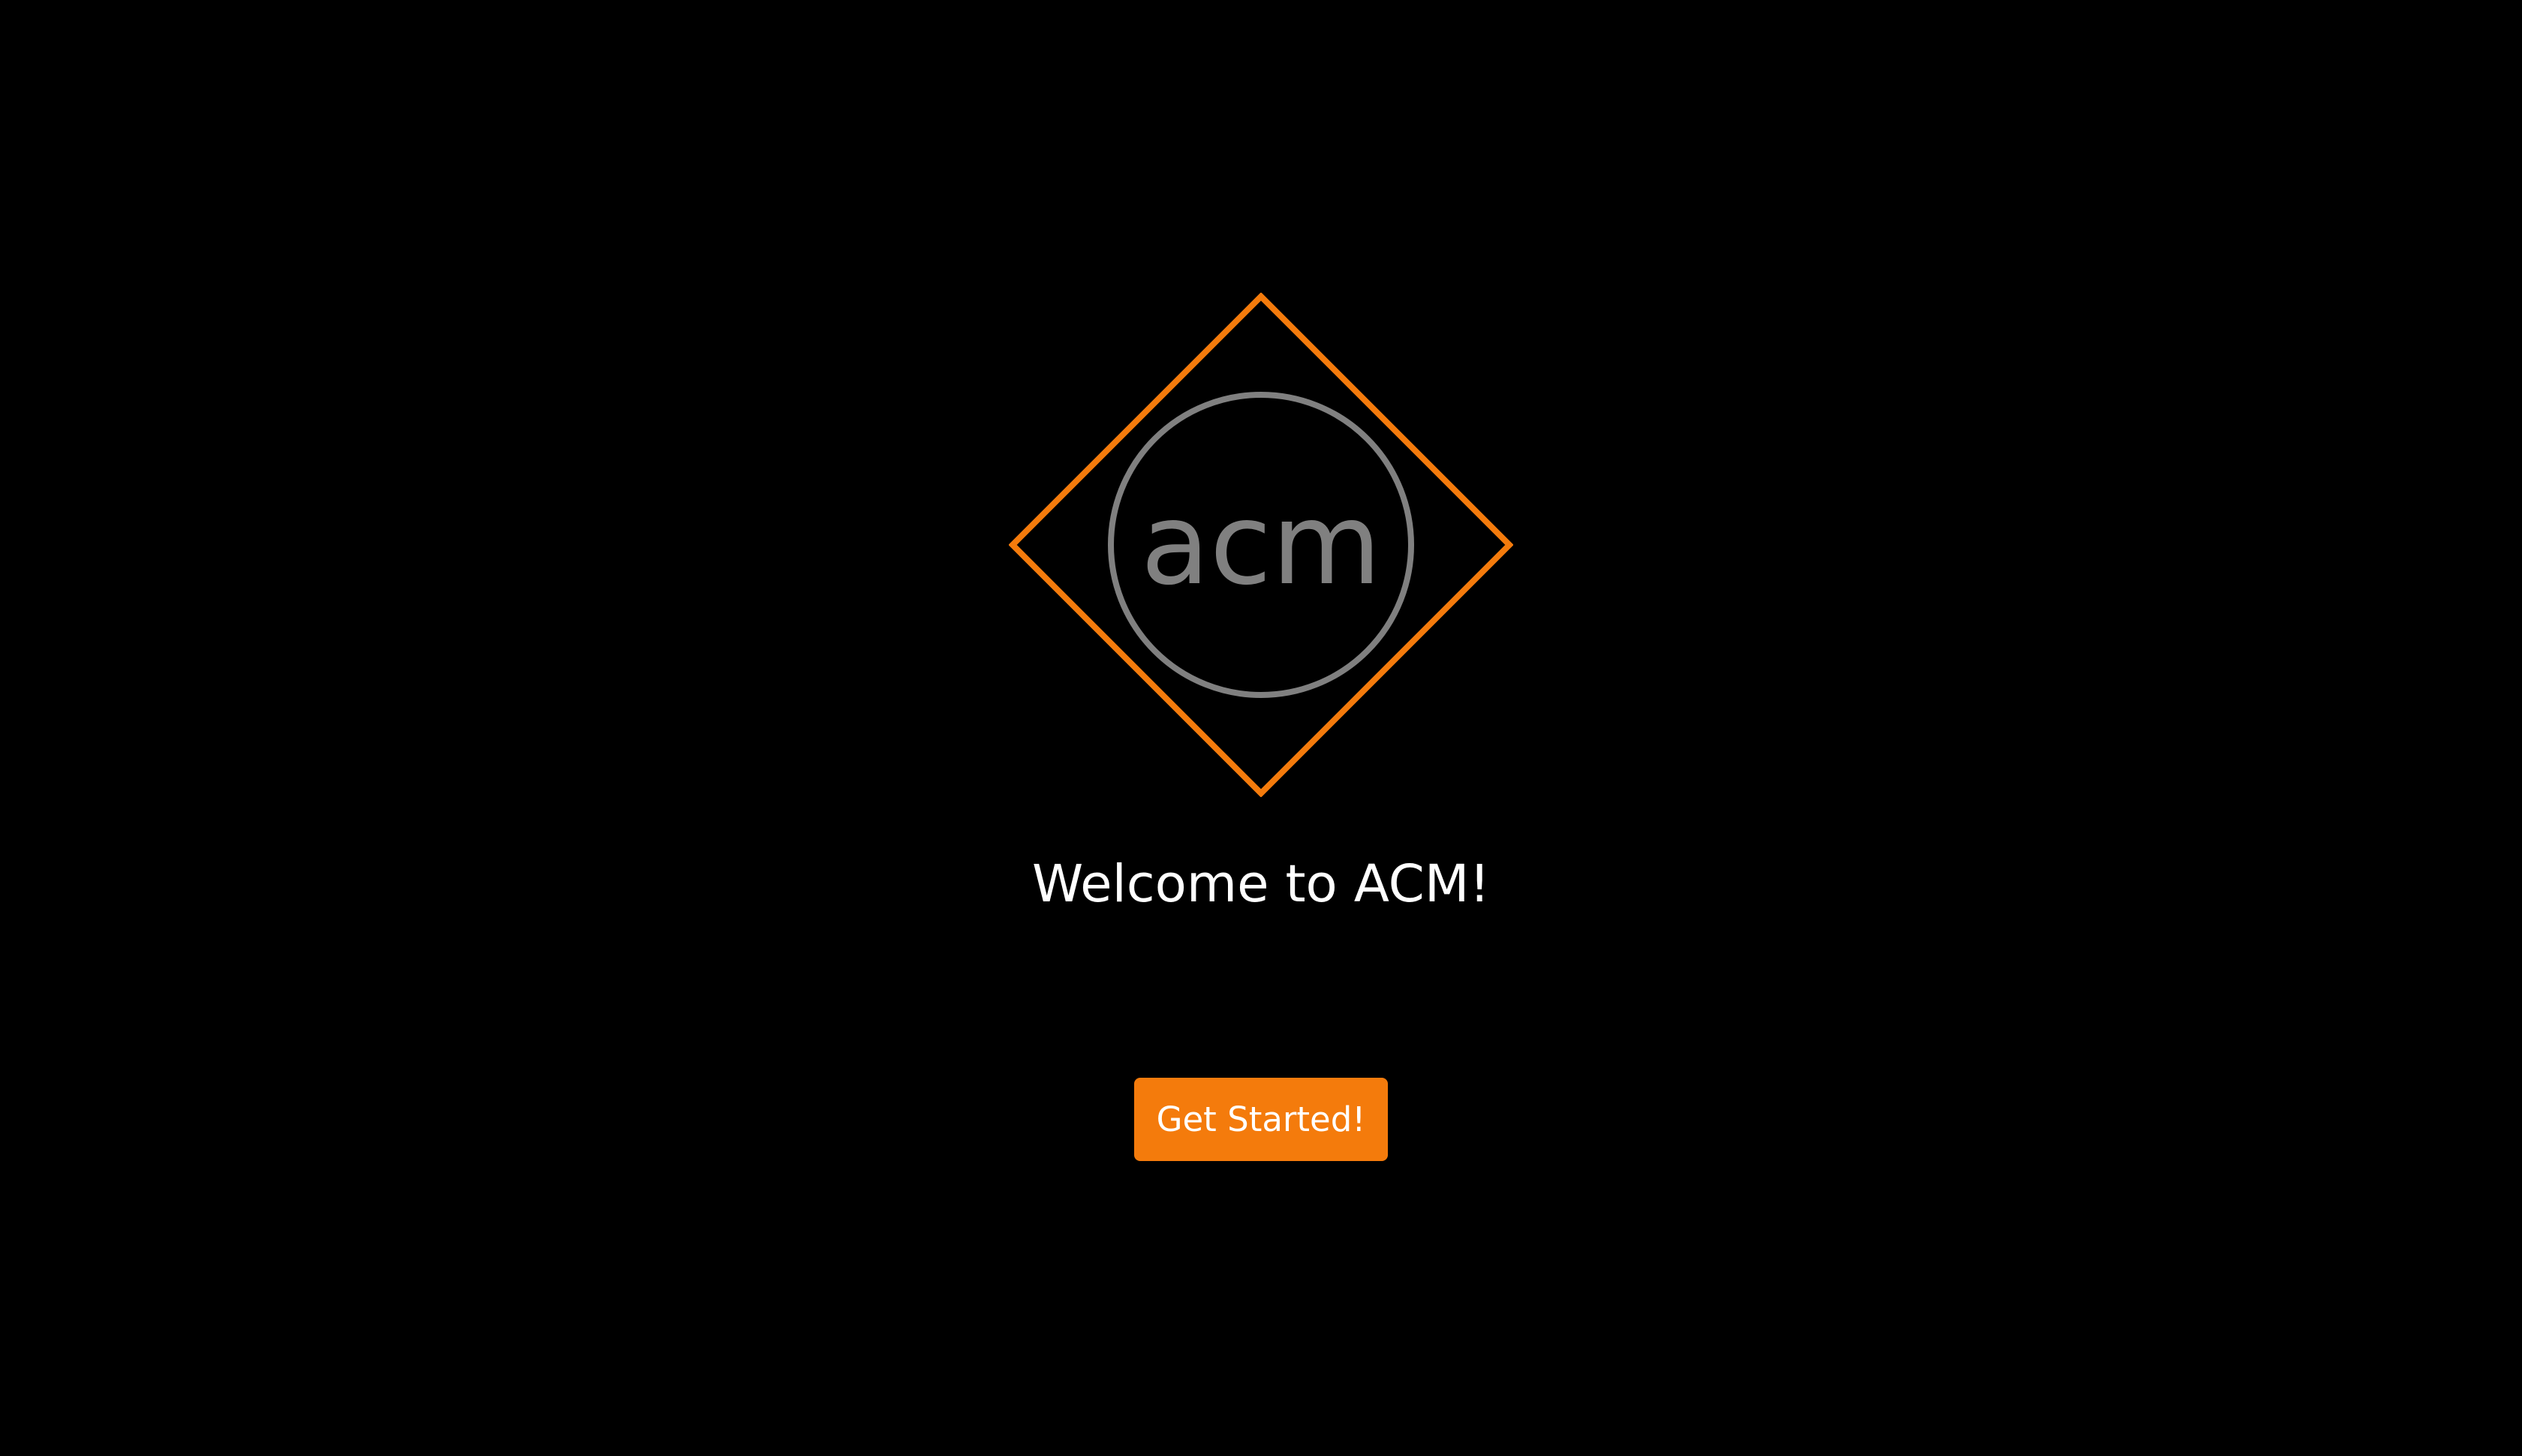 The image size is (2522, 1456). Describe the element at coordinates (1261, 1119) in the screenshot. I see `get-started-button: Get Started!` at that location.